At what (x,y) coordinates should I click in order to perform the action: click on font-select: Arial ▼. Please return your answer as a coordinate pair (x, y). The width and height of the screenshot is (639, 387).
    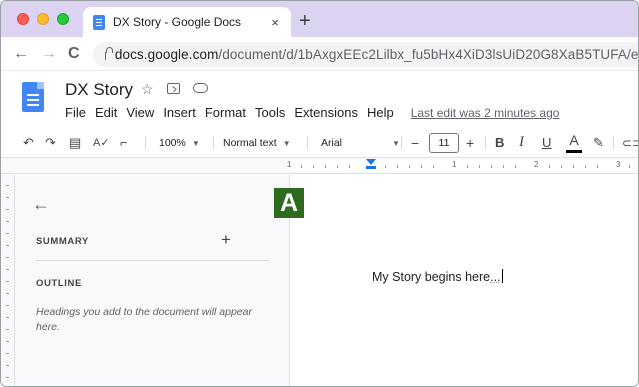
    Looking at the image, I should click on (360, 143).